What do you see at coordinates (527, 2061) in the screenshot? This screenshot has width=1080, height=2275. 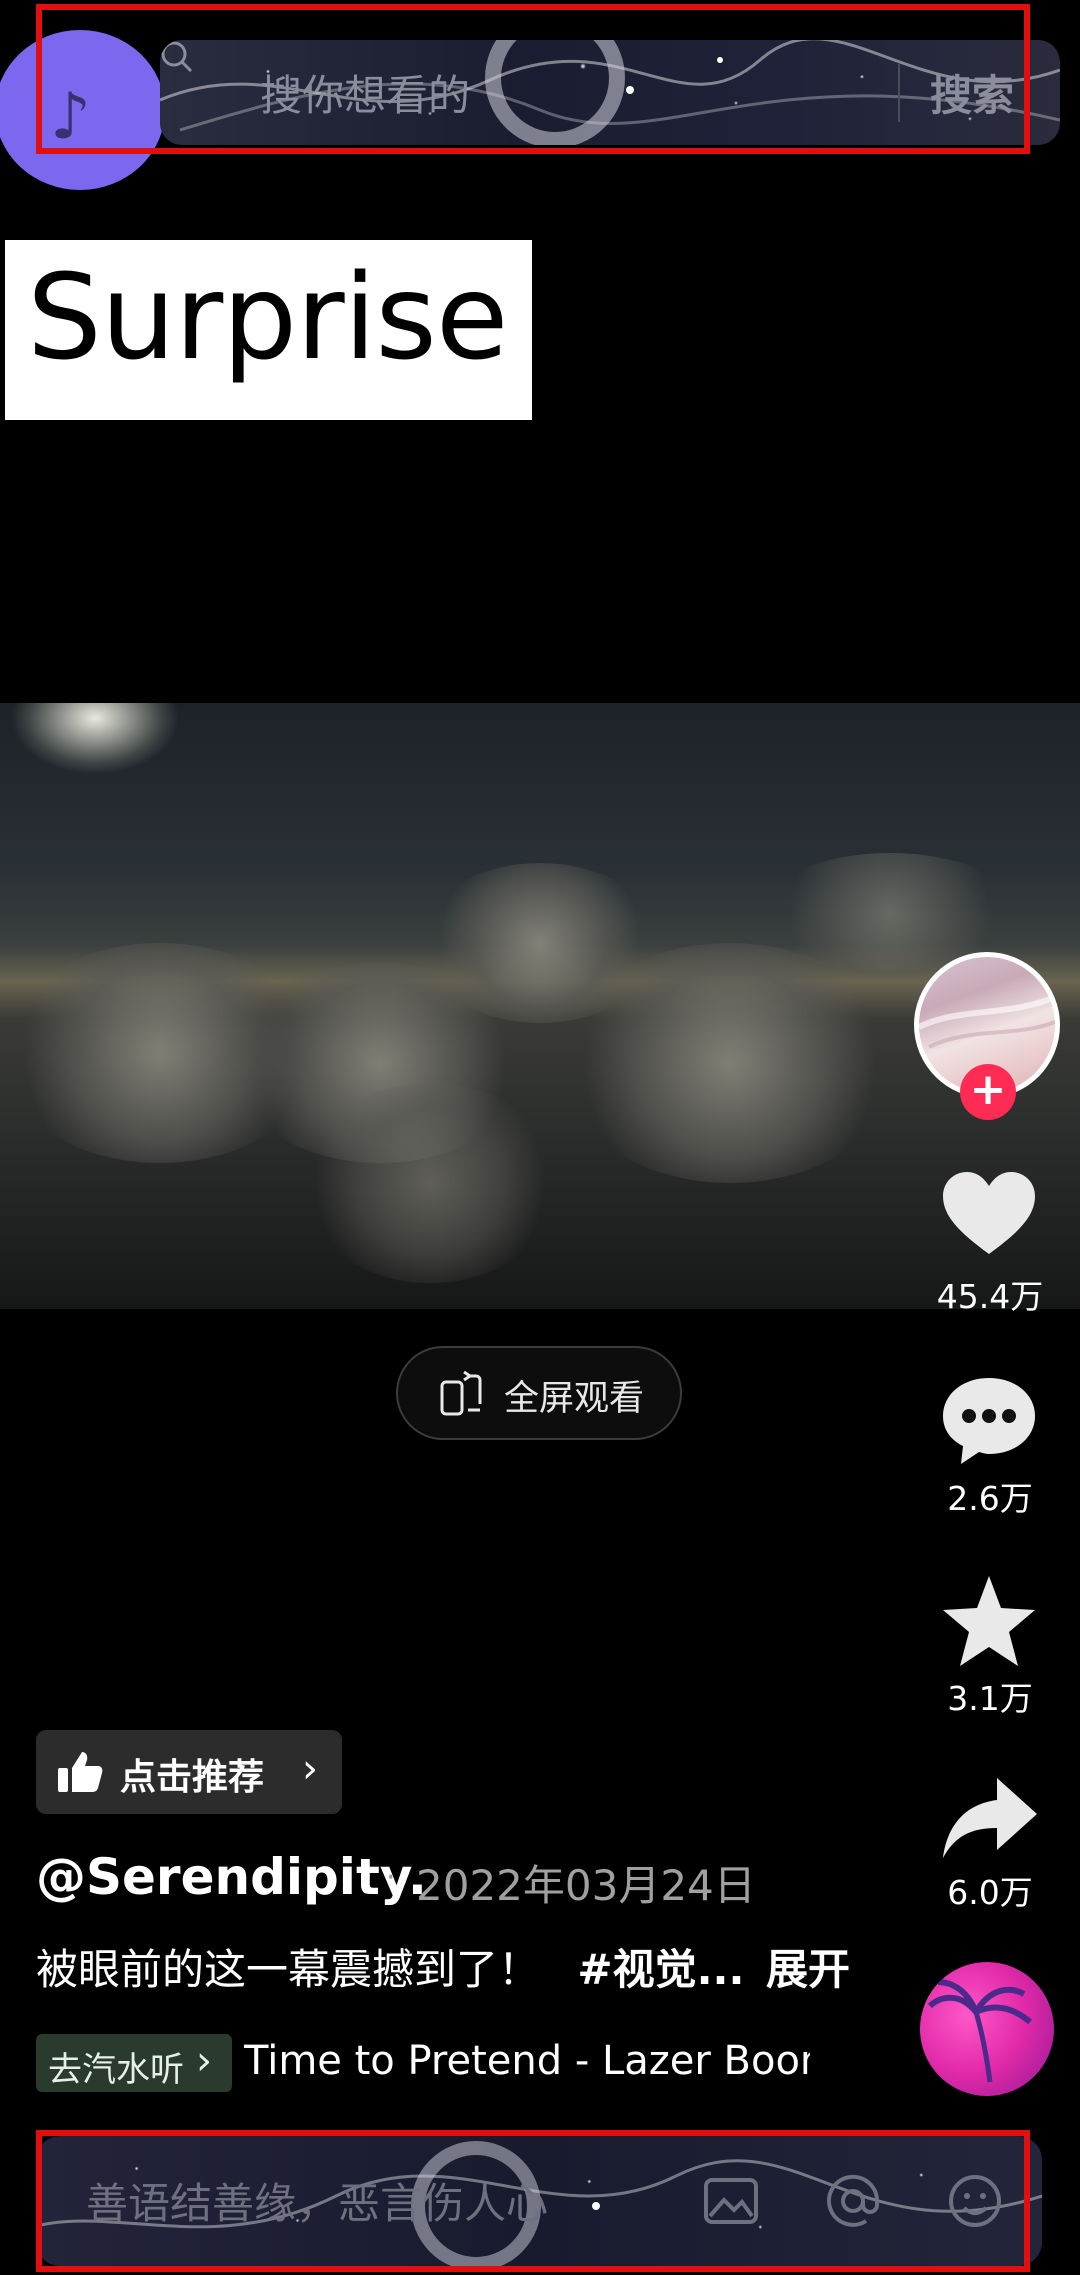 I see `song-title: Time to Pretend - Lazer Boom` at bounding box center [527, 2061].